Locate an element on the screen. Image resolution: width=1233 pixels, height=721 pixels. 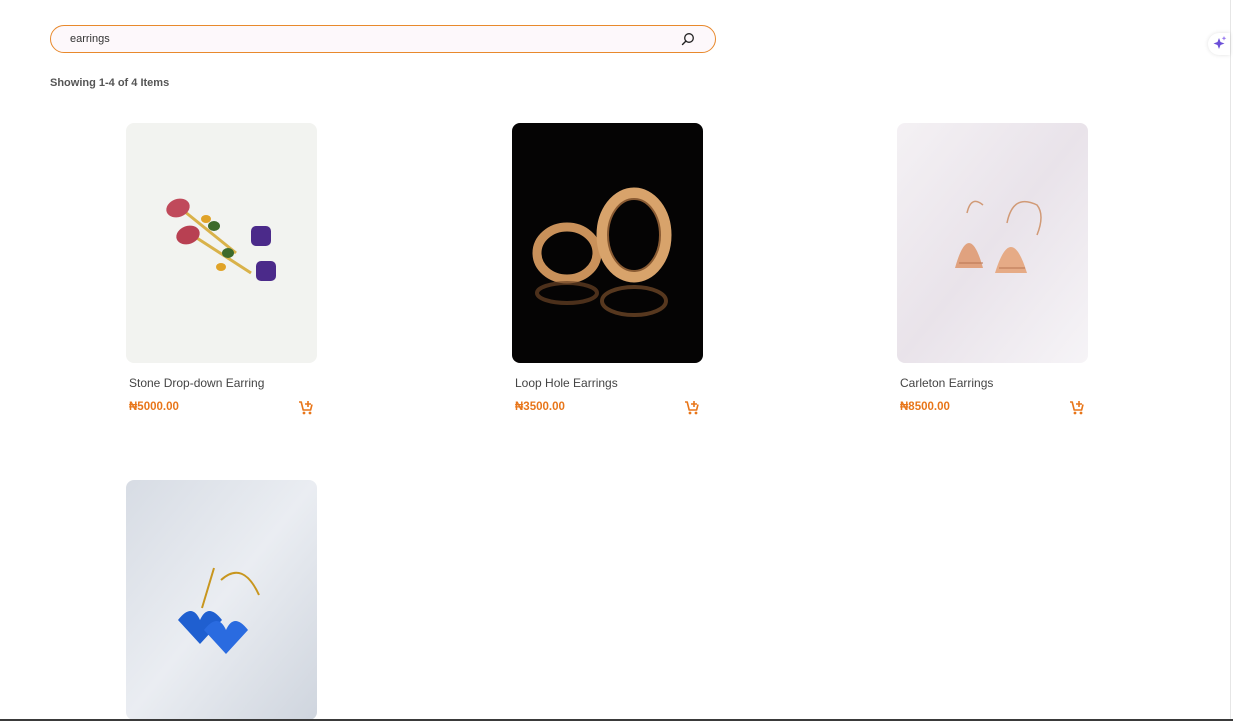
product-card: Loop Hole Earrings ₦3500.00 is located at coordinates (607, 271).